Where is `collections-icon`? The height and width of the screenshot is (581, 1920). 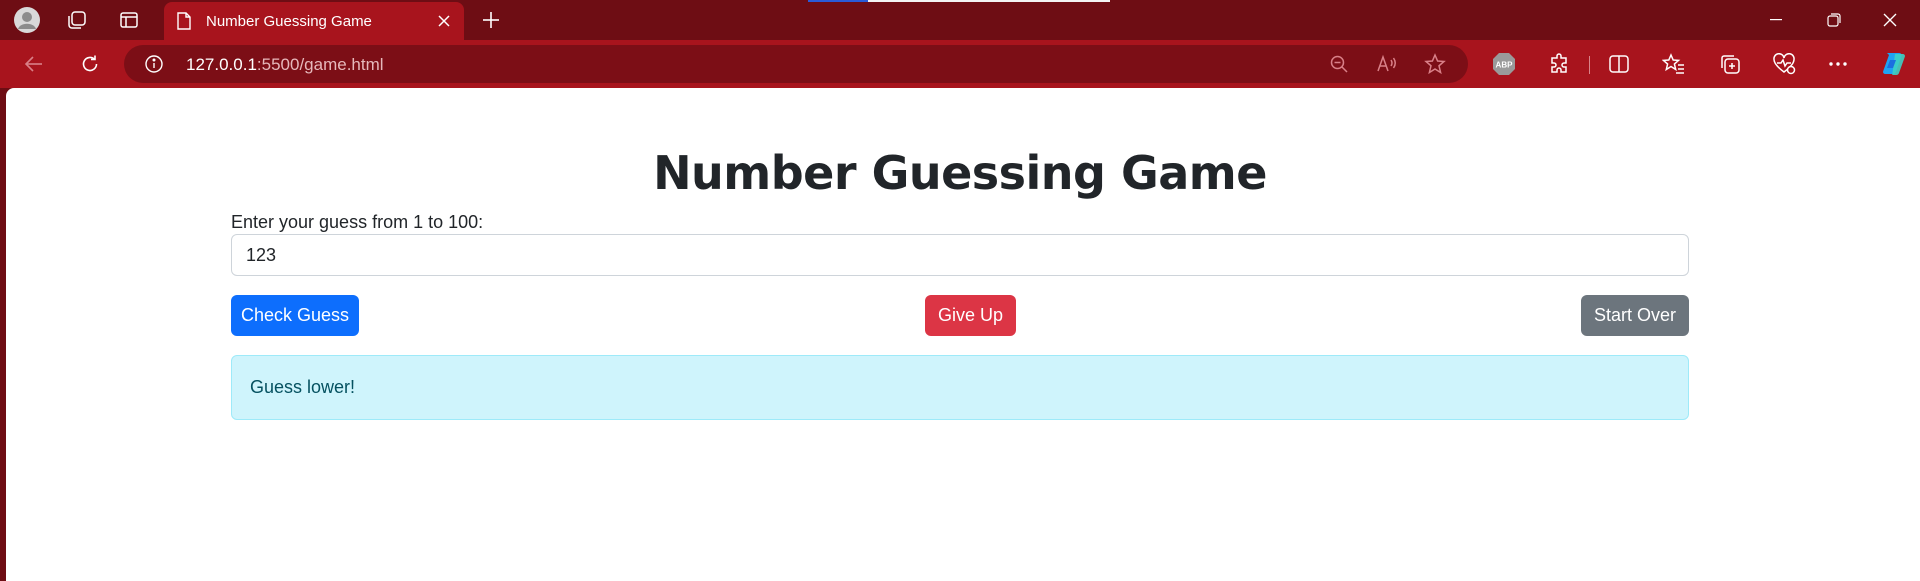
collections-icon is located at coordinates (1730, 64).